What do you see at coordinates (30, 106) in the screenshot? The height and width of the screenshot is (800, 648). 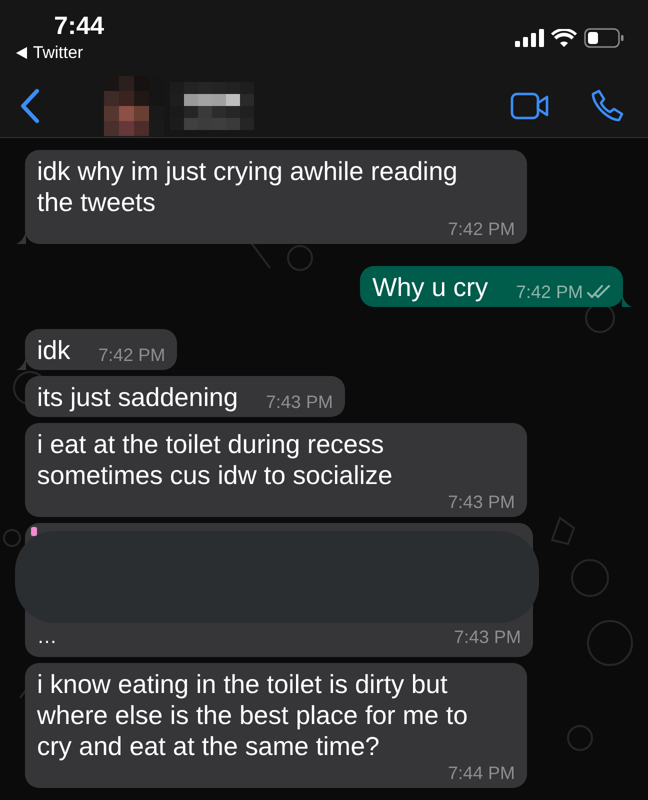 I see `back-chevron-icon` at bounding box center [30, 106].